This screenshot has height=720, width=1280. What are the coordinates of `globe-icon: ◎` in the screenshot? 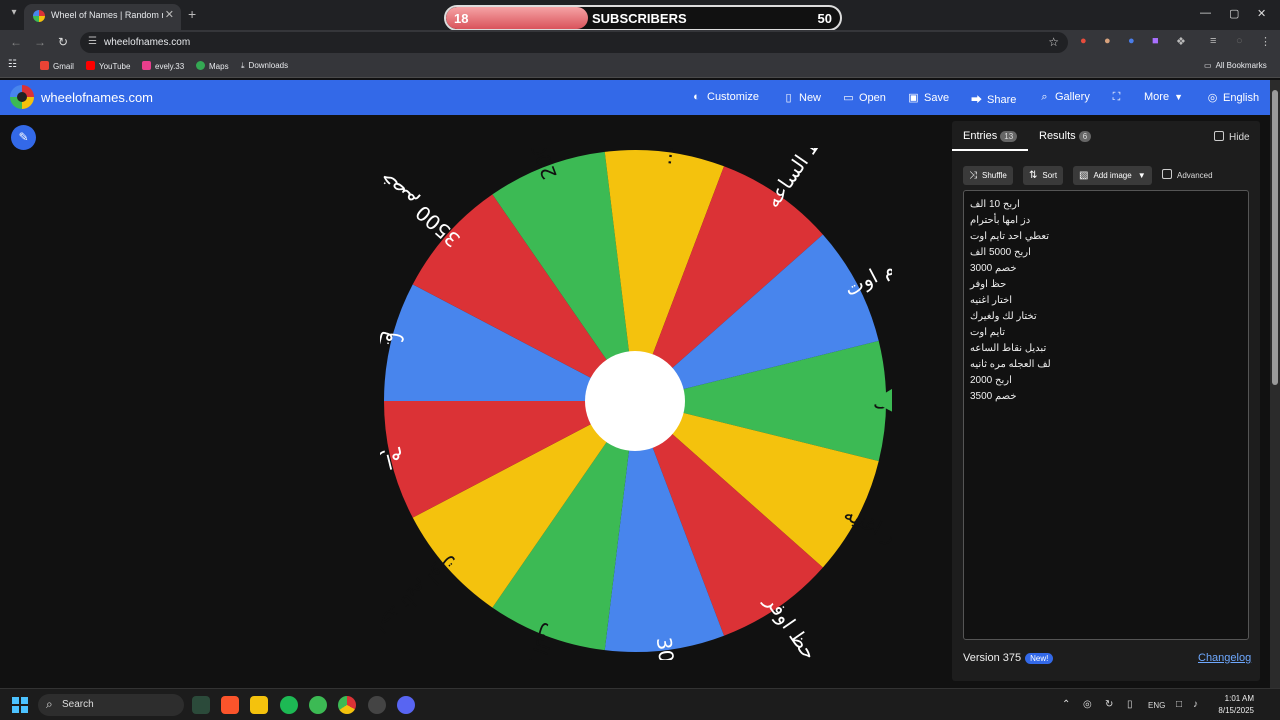 It's located at (1212, 98).